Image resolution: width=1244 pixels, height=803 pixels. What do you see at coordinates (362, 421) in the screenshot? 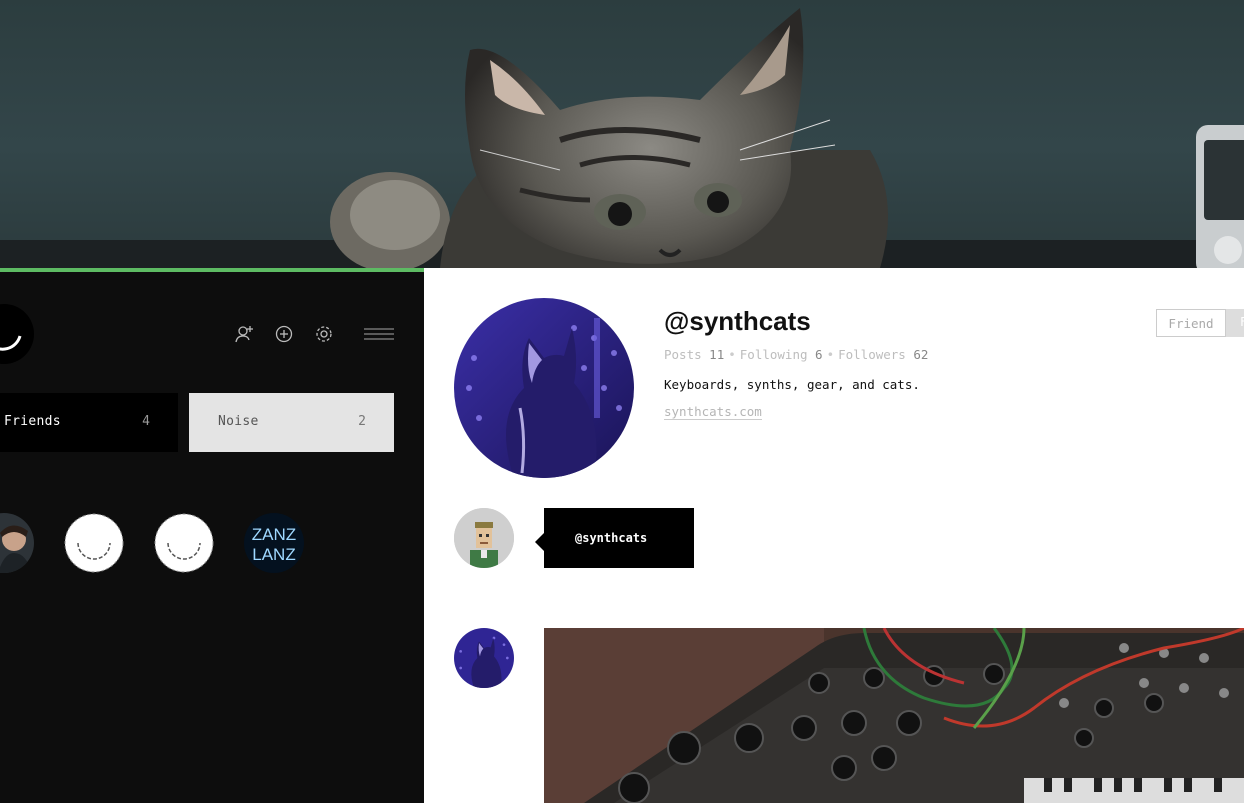
I see `tab-noise-count: 2` at bounding box center [362, 421].